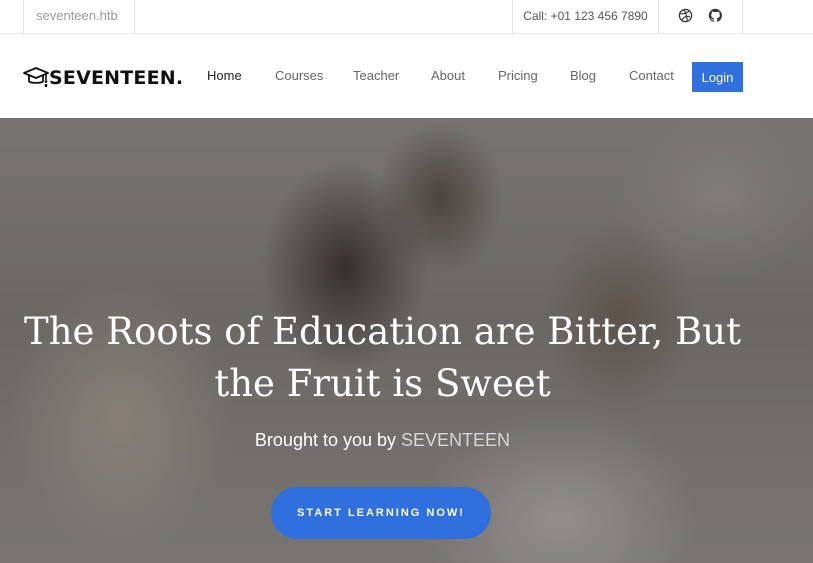  I want to click on site-logo: SEVENTEEN., so click(103, 78).